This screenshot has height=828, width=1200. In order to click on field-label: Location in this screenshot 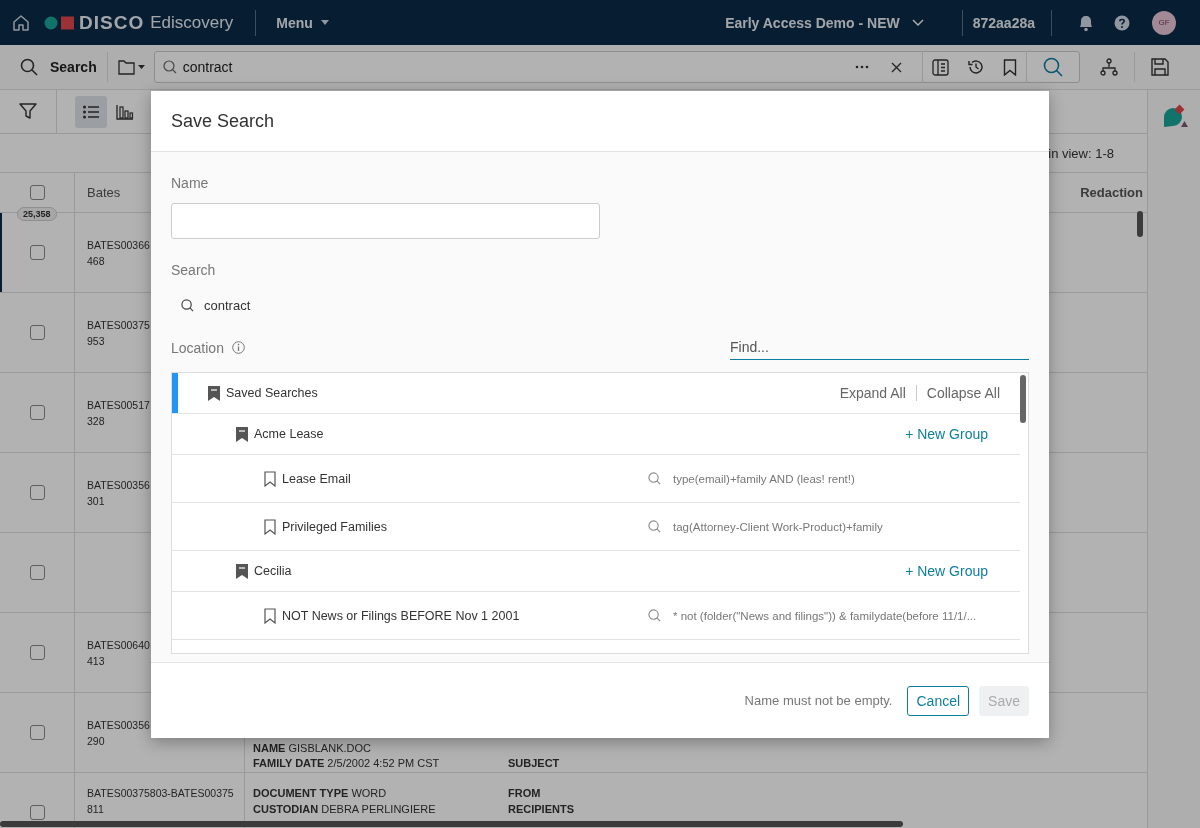, I will do `click(197, 347)`.